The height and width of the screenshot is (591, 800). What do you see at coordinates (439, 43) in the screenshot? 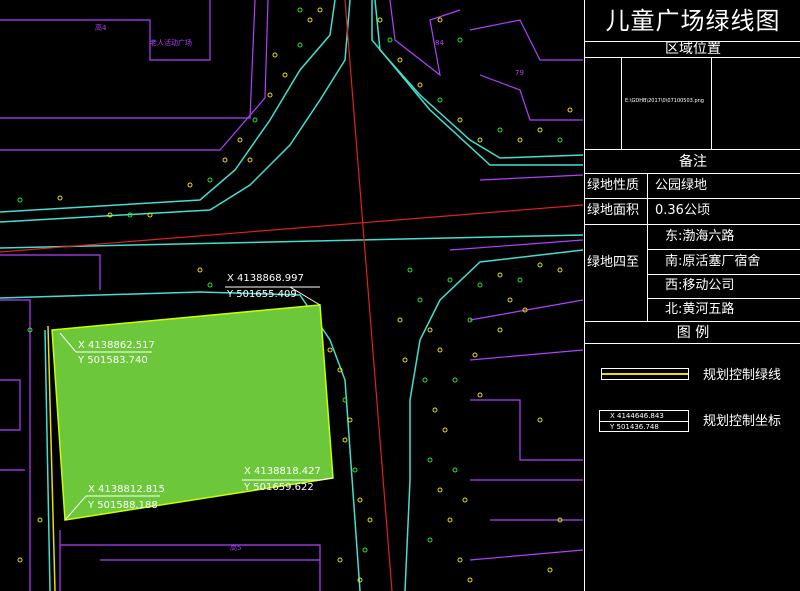
I see `label-block-84: 84` at bounding box center [439, 43].